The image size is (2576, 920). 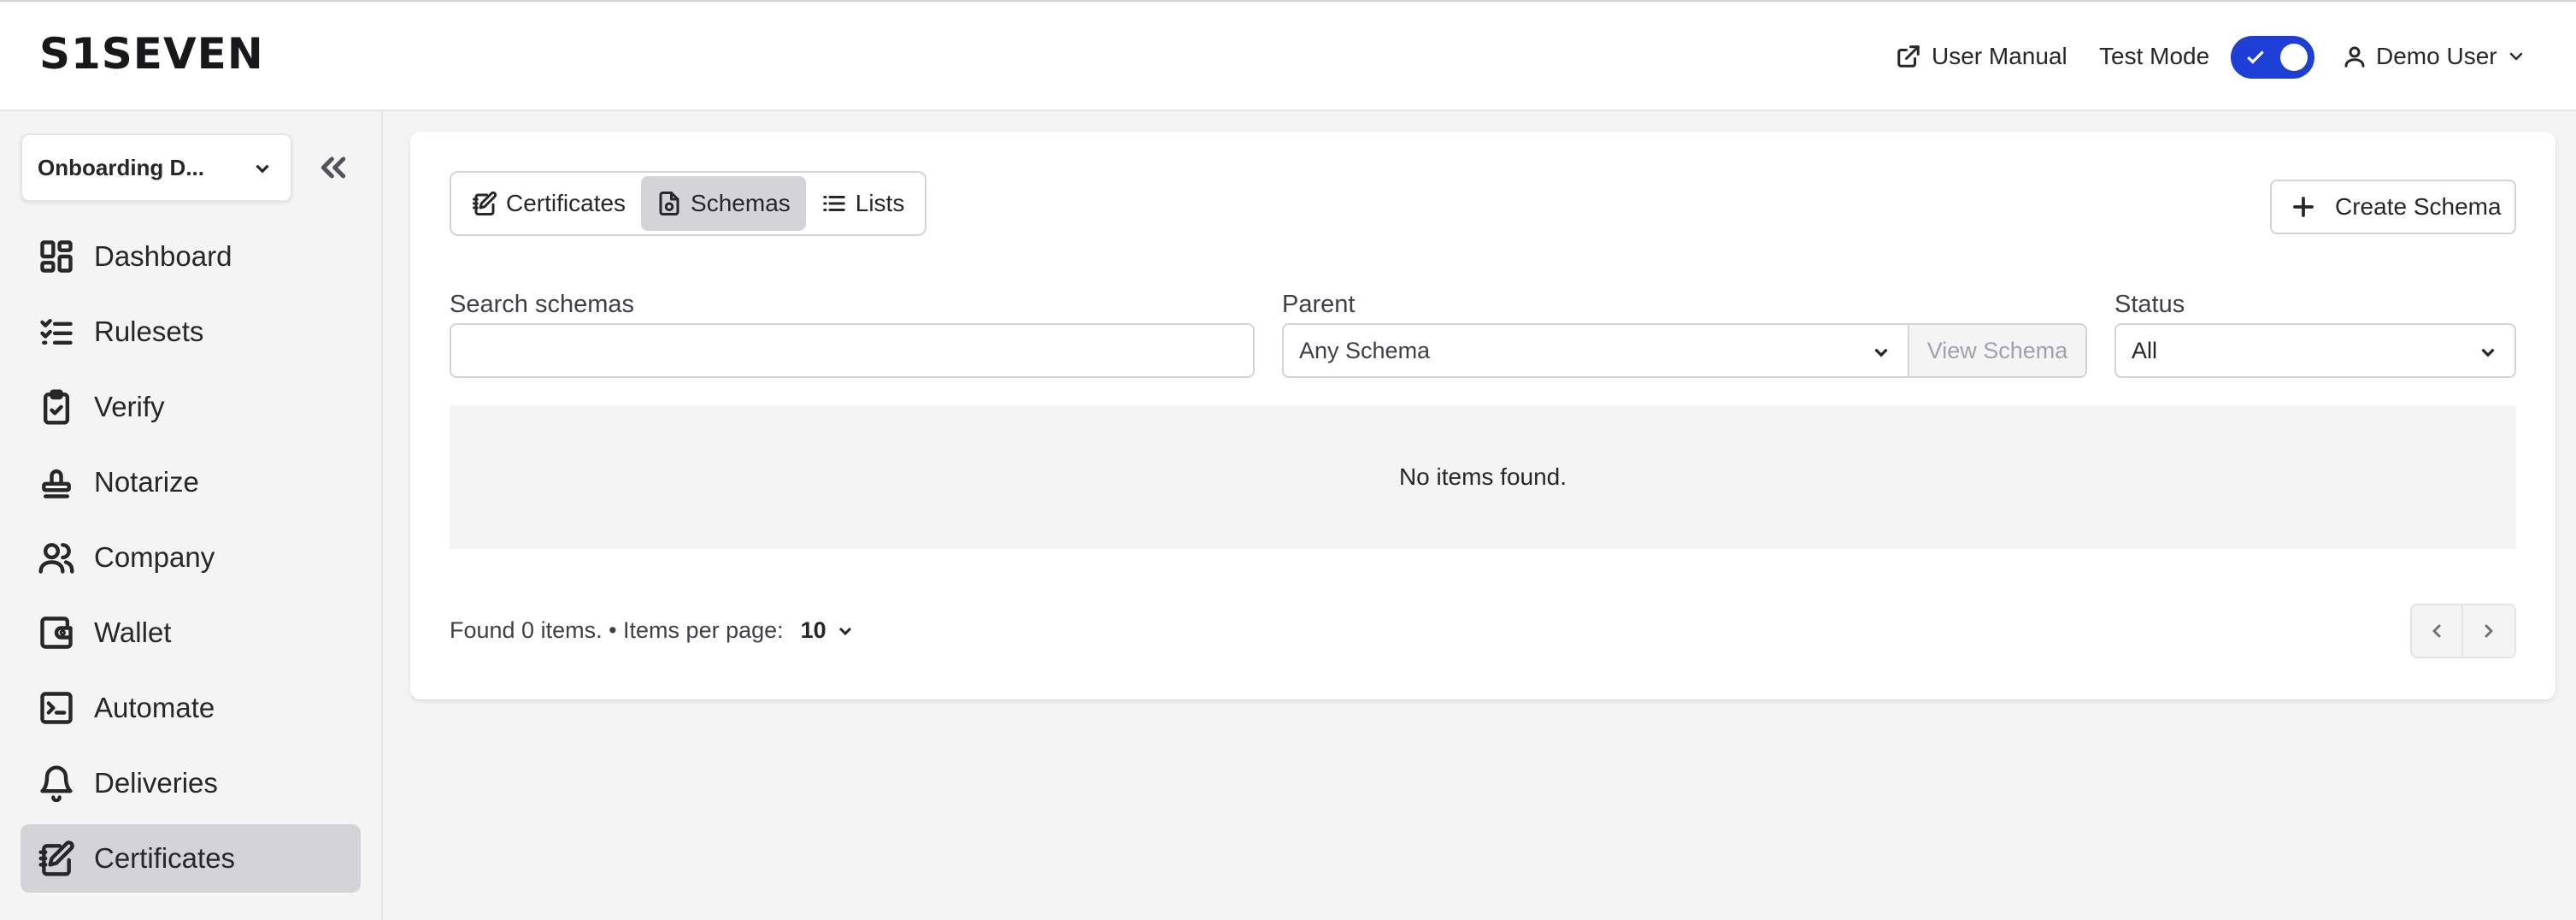 What do you see at coordinates (1908, 56) in the screenshot?
I see `external-link-icon` at bounding box center [1908, 56].